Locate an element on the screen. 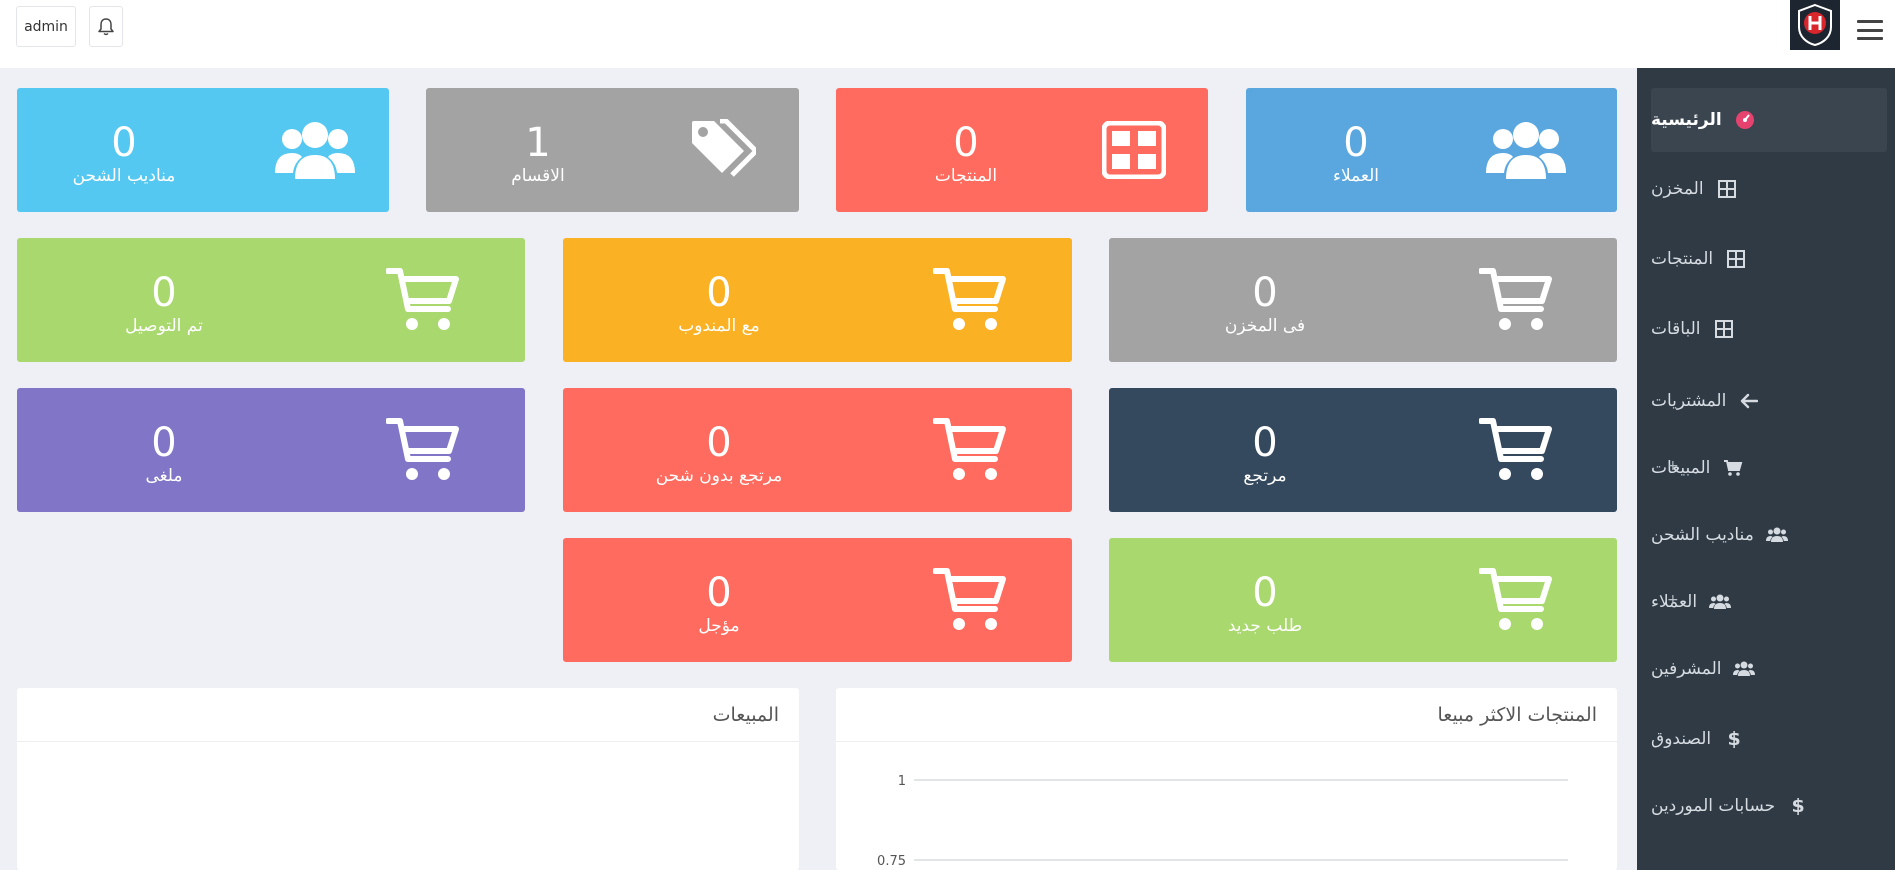 The height and width of the screenshot is (870, 1895). stat-card-clients: 0 العملاء is located at coordinates (1431, 150).